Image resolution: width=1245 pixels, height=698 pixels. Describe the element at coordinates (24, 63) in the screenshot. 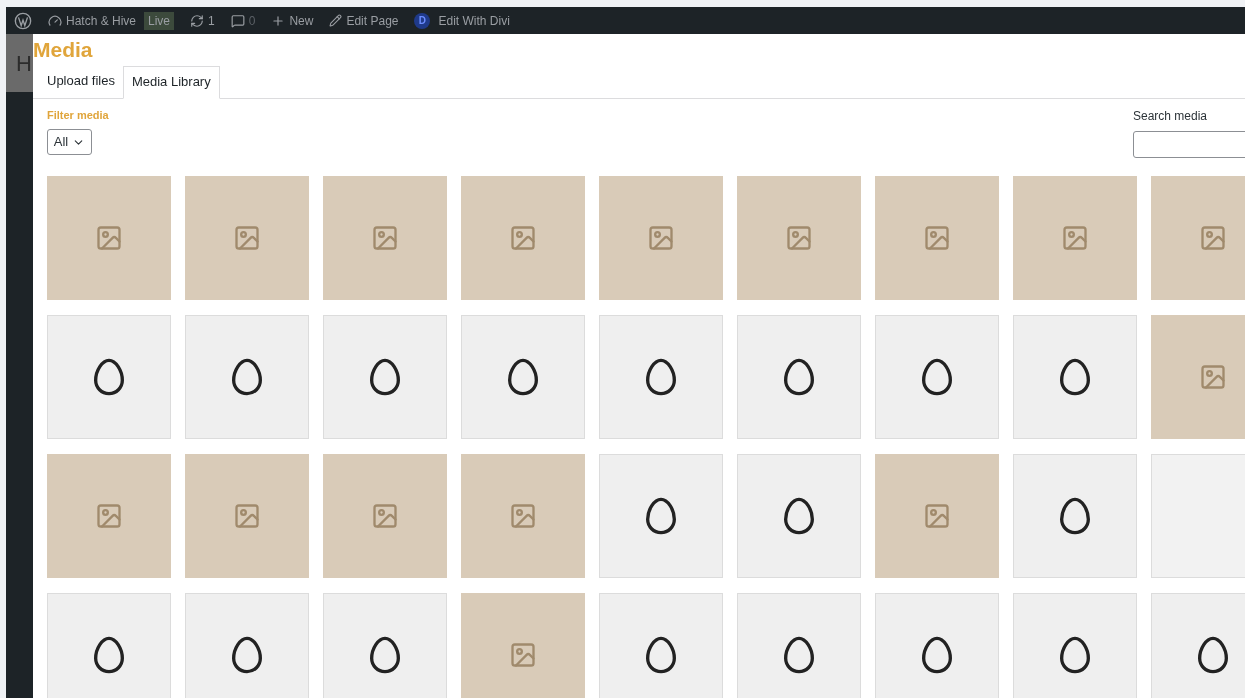

I see `page-heading: H` at that location.